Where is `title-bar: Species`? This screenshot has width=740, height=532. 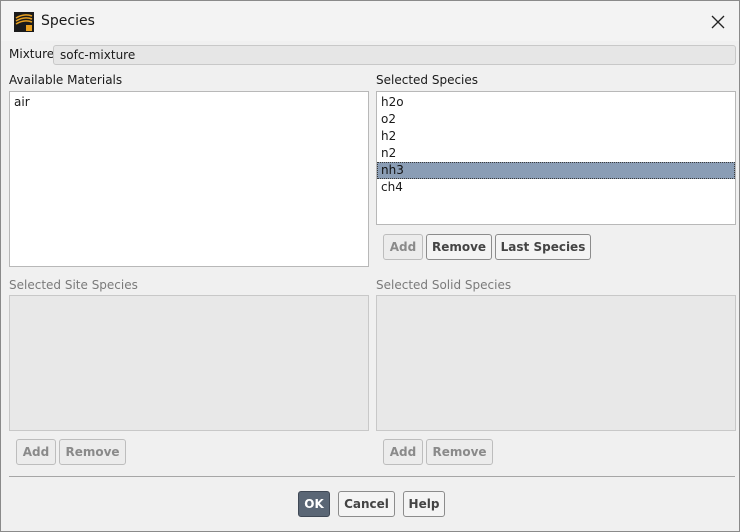
title-bar: Species is located at coordinates (370, 21).